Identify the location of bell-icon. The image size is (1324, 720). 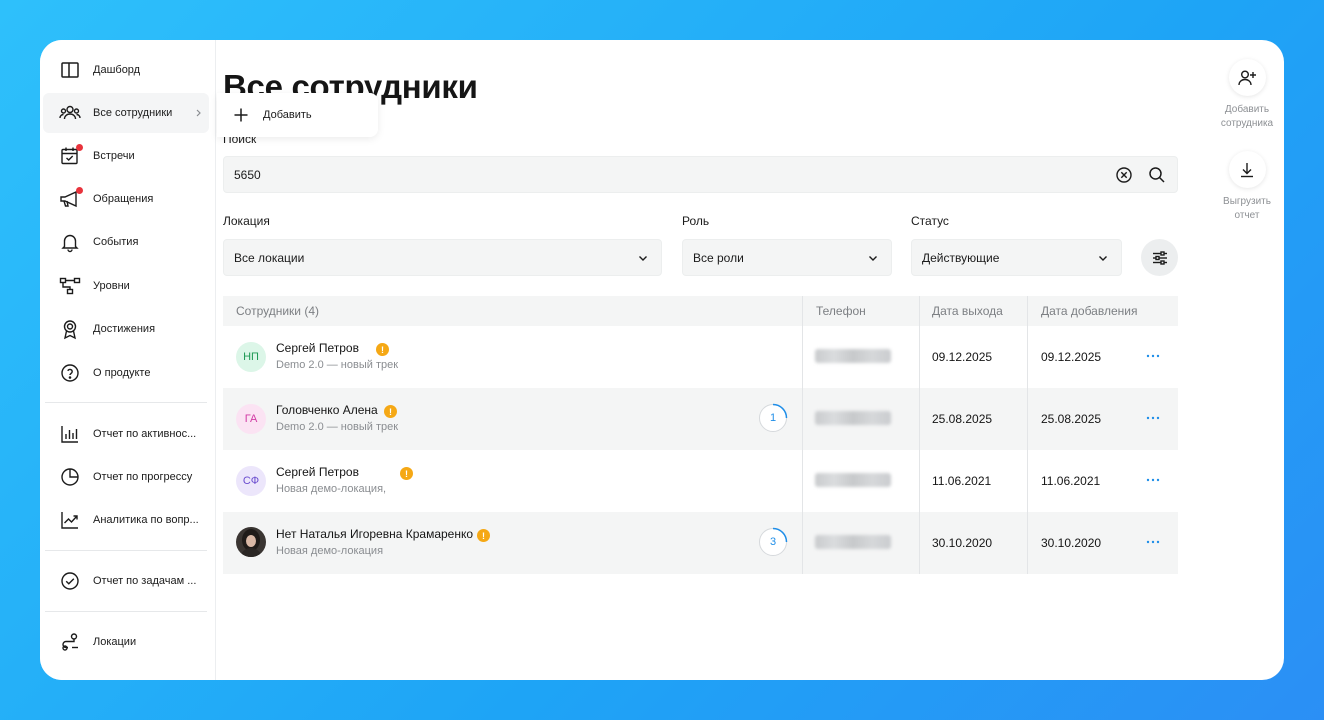
(70, 242).